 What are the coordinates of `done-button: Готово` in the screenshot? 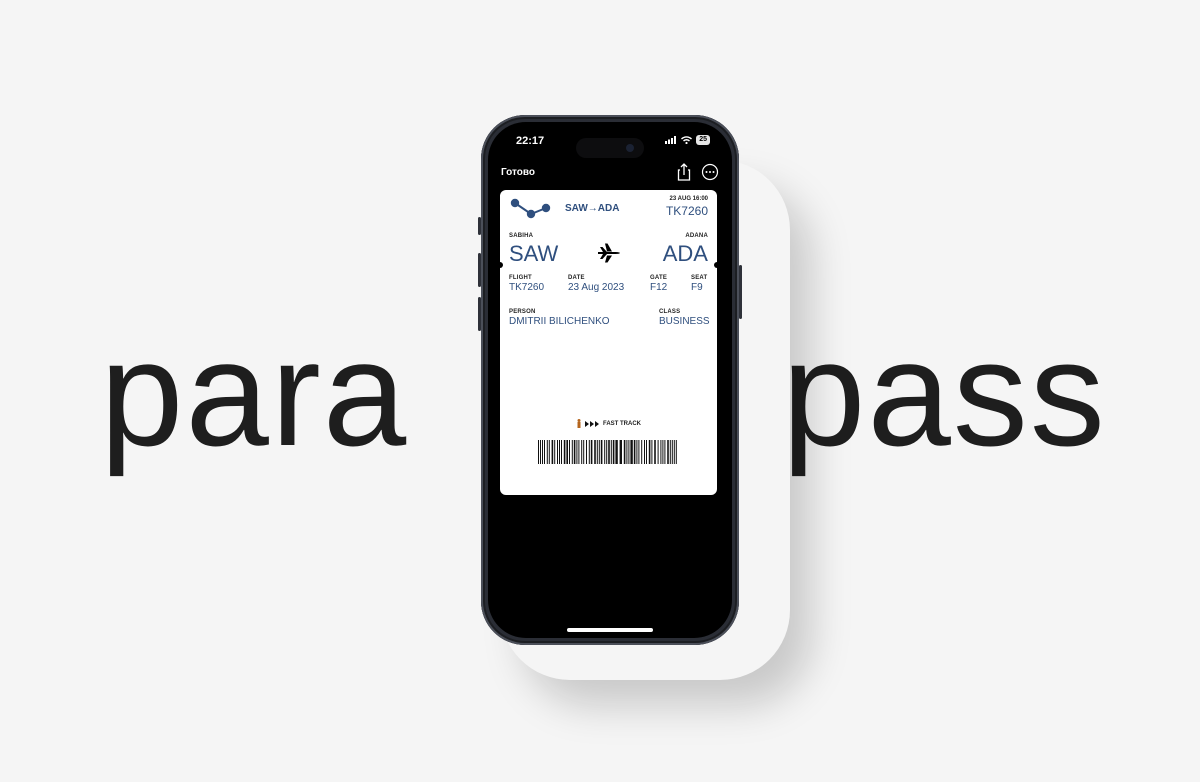 It's located at (518, 172).